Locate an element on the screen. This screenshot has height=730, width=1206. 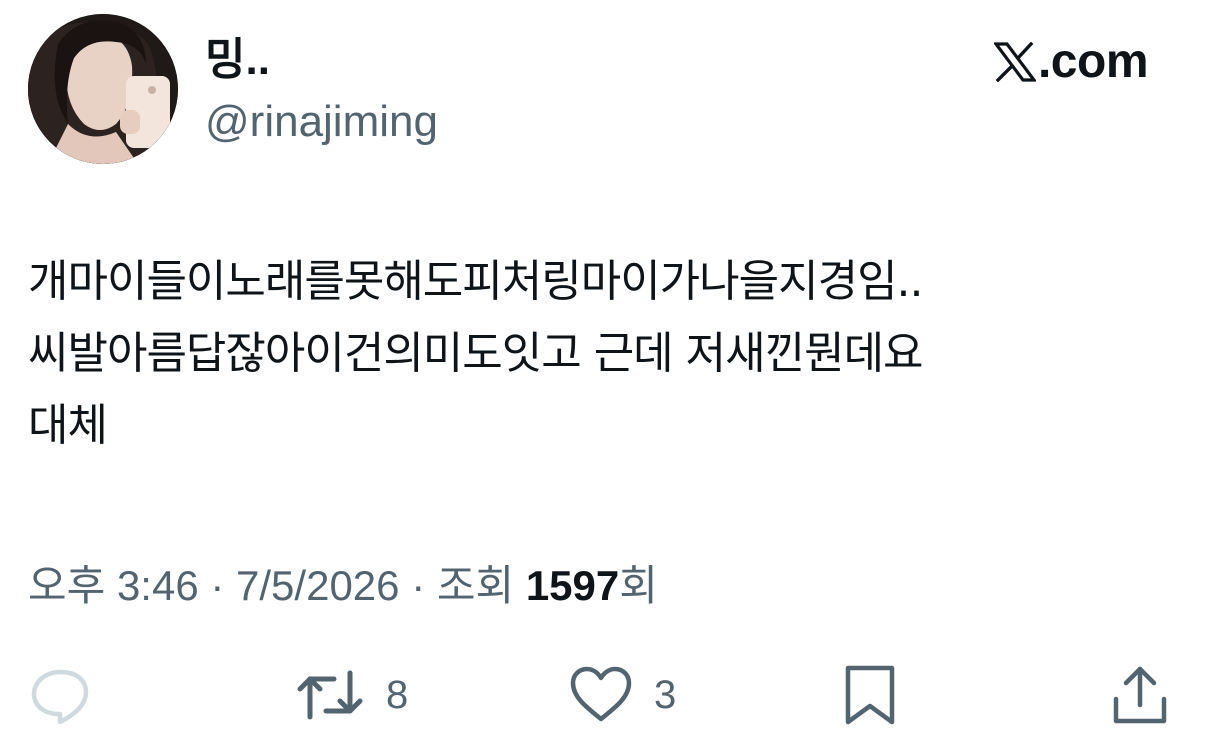
user-handle: @rinajiming is located at coordinates (321, 122).